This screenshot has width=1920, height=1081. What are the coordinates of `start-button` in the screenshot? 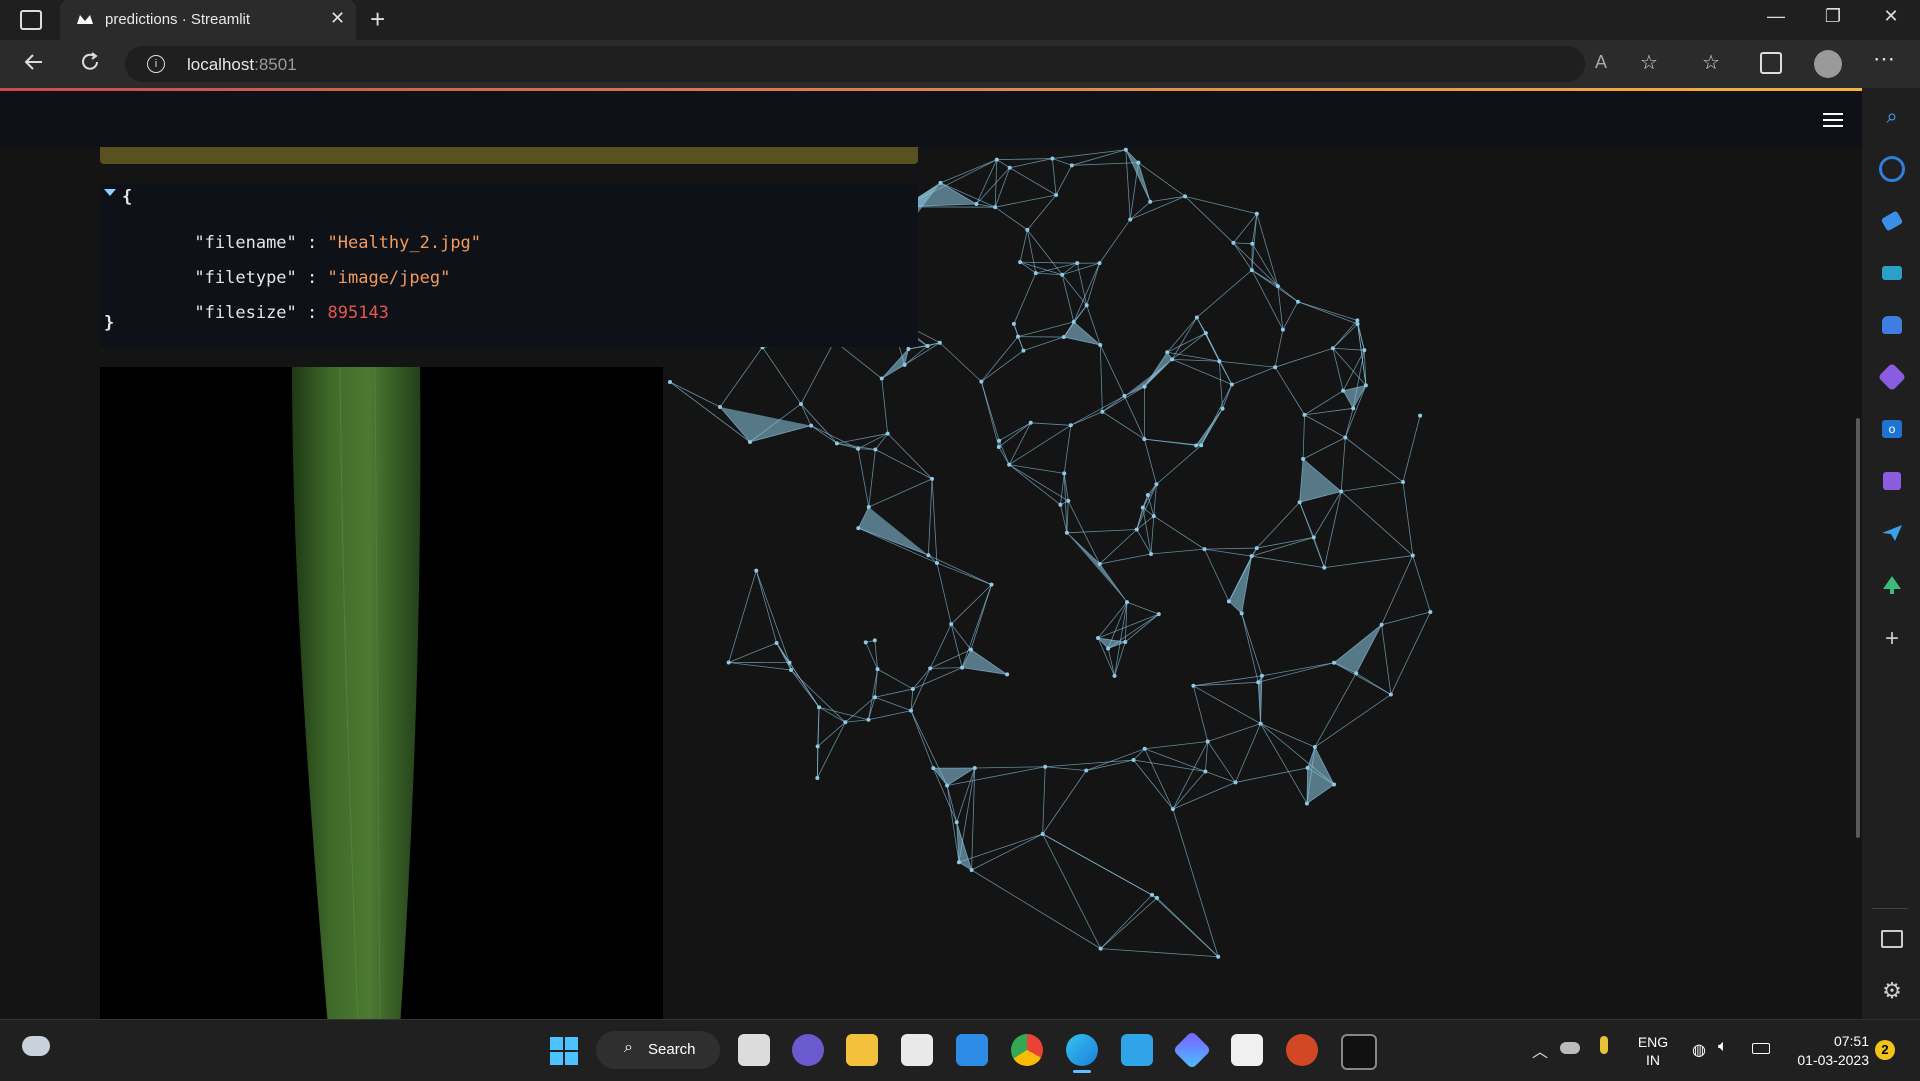 It's located at (564, 1051).